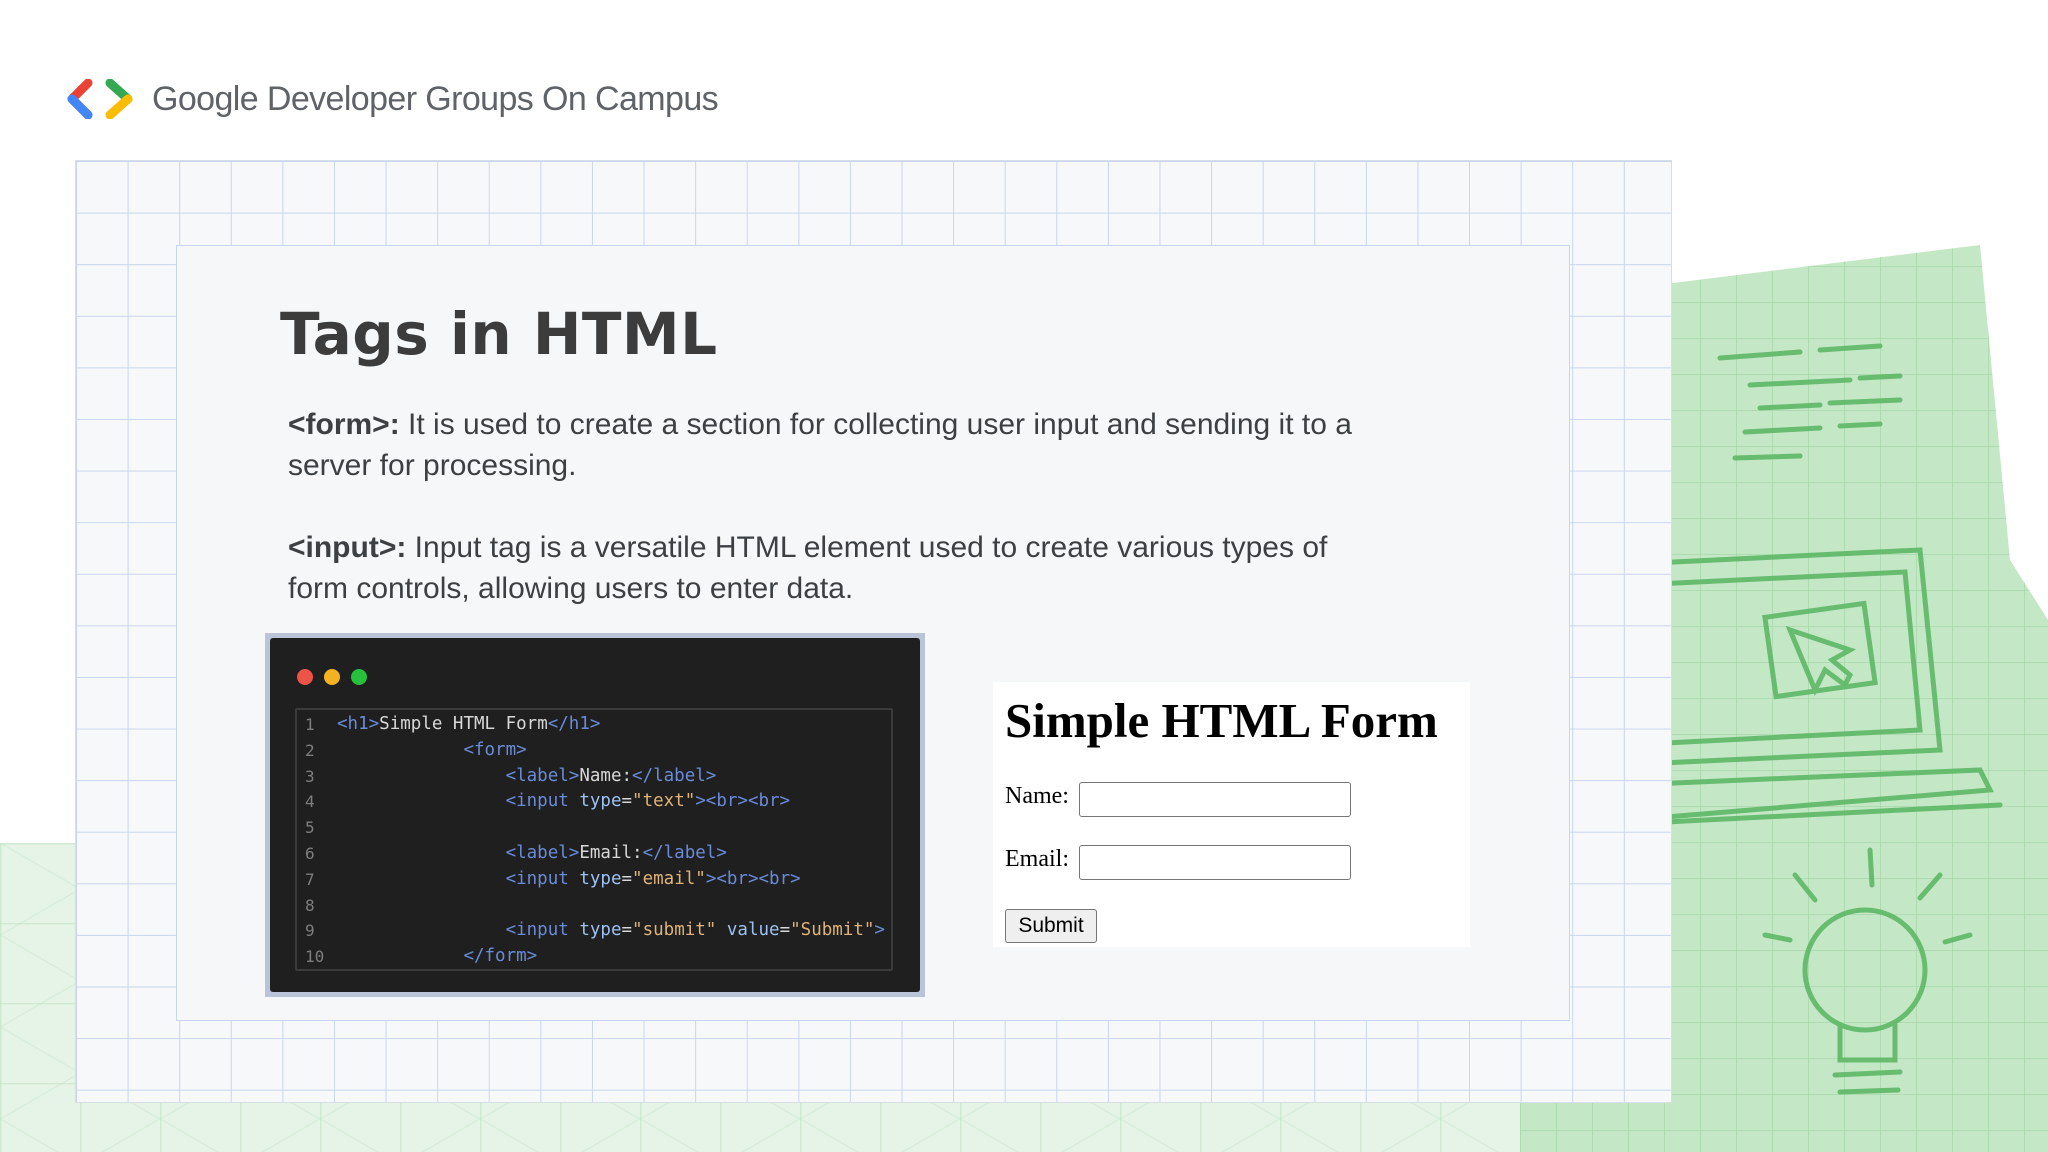  Describe the element at coordinates (594, 906) in the screenshot. I see `code-line: 8` at that location.